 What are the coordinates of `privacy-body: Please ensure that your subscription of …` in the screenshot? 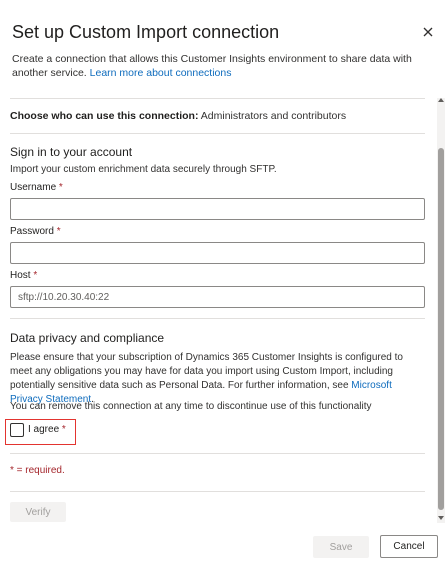 It's located at (206, 371).